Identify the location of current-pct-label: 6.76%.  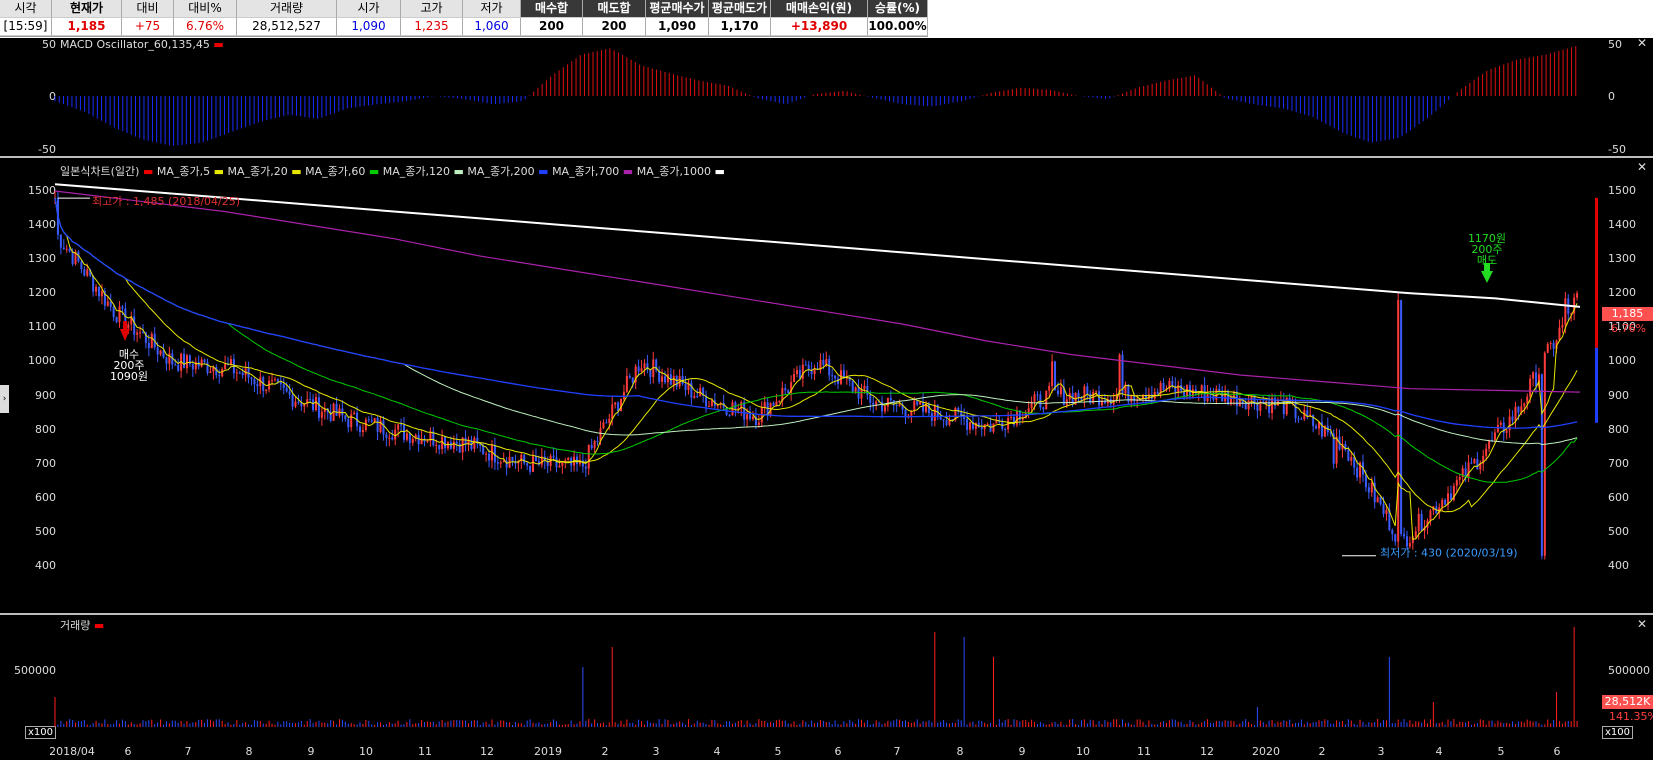
(1628, 328).